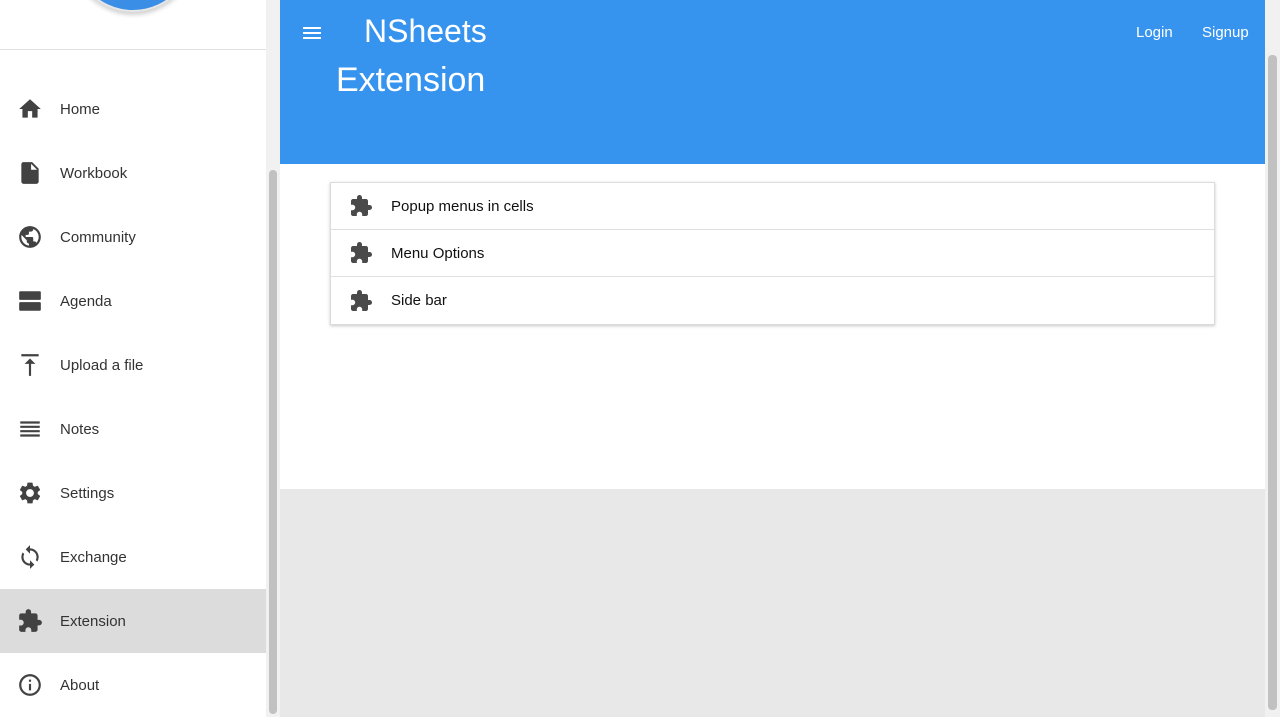 Image resolution: width=1280 pixels, height=717 pixels. Describe the element at coordinates (98, 237) in the screenshot. I see `sidebar-item-label: Community` at that location.